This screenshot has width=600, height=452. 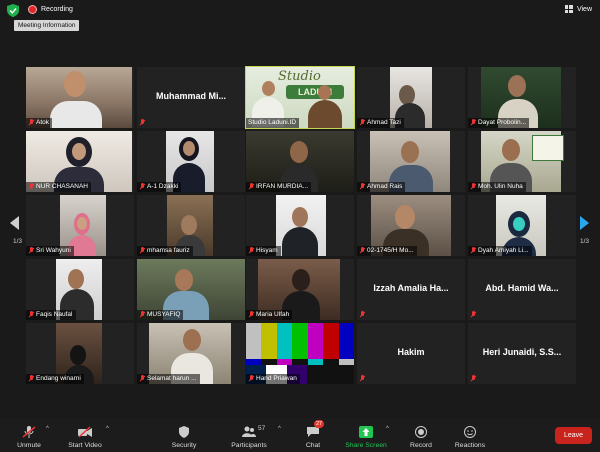 I want to click on video-options-caret-icon: ^, so click(x=107, y=429).